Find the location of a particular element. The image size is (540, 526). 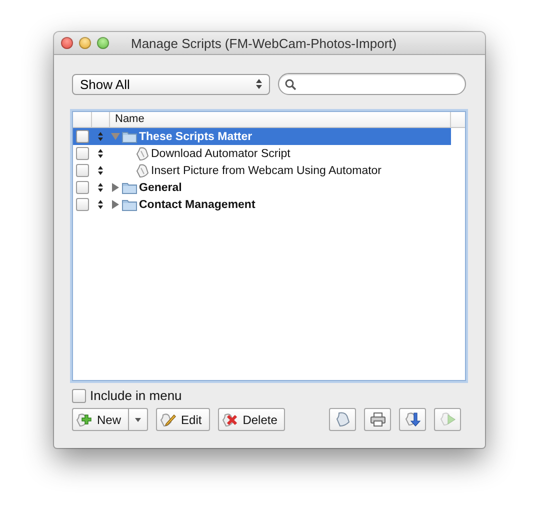

tree-item-label: Download Automator Script is located at coordinates (220, 154).